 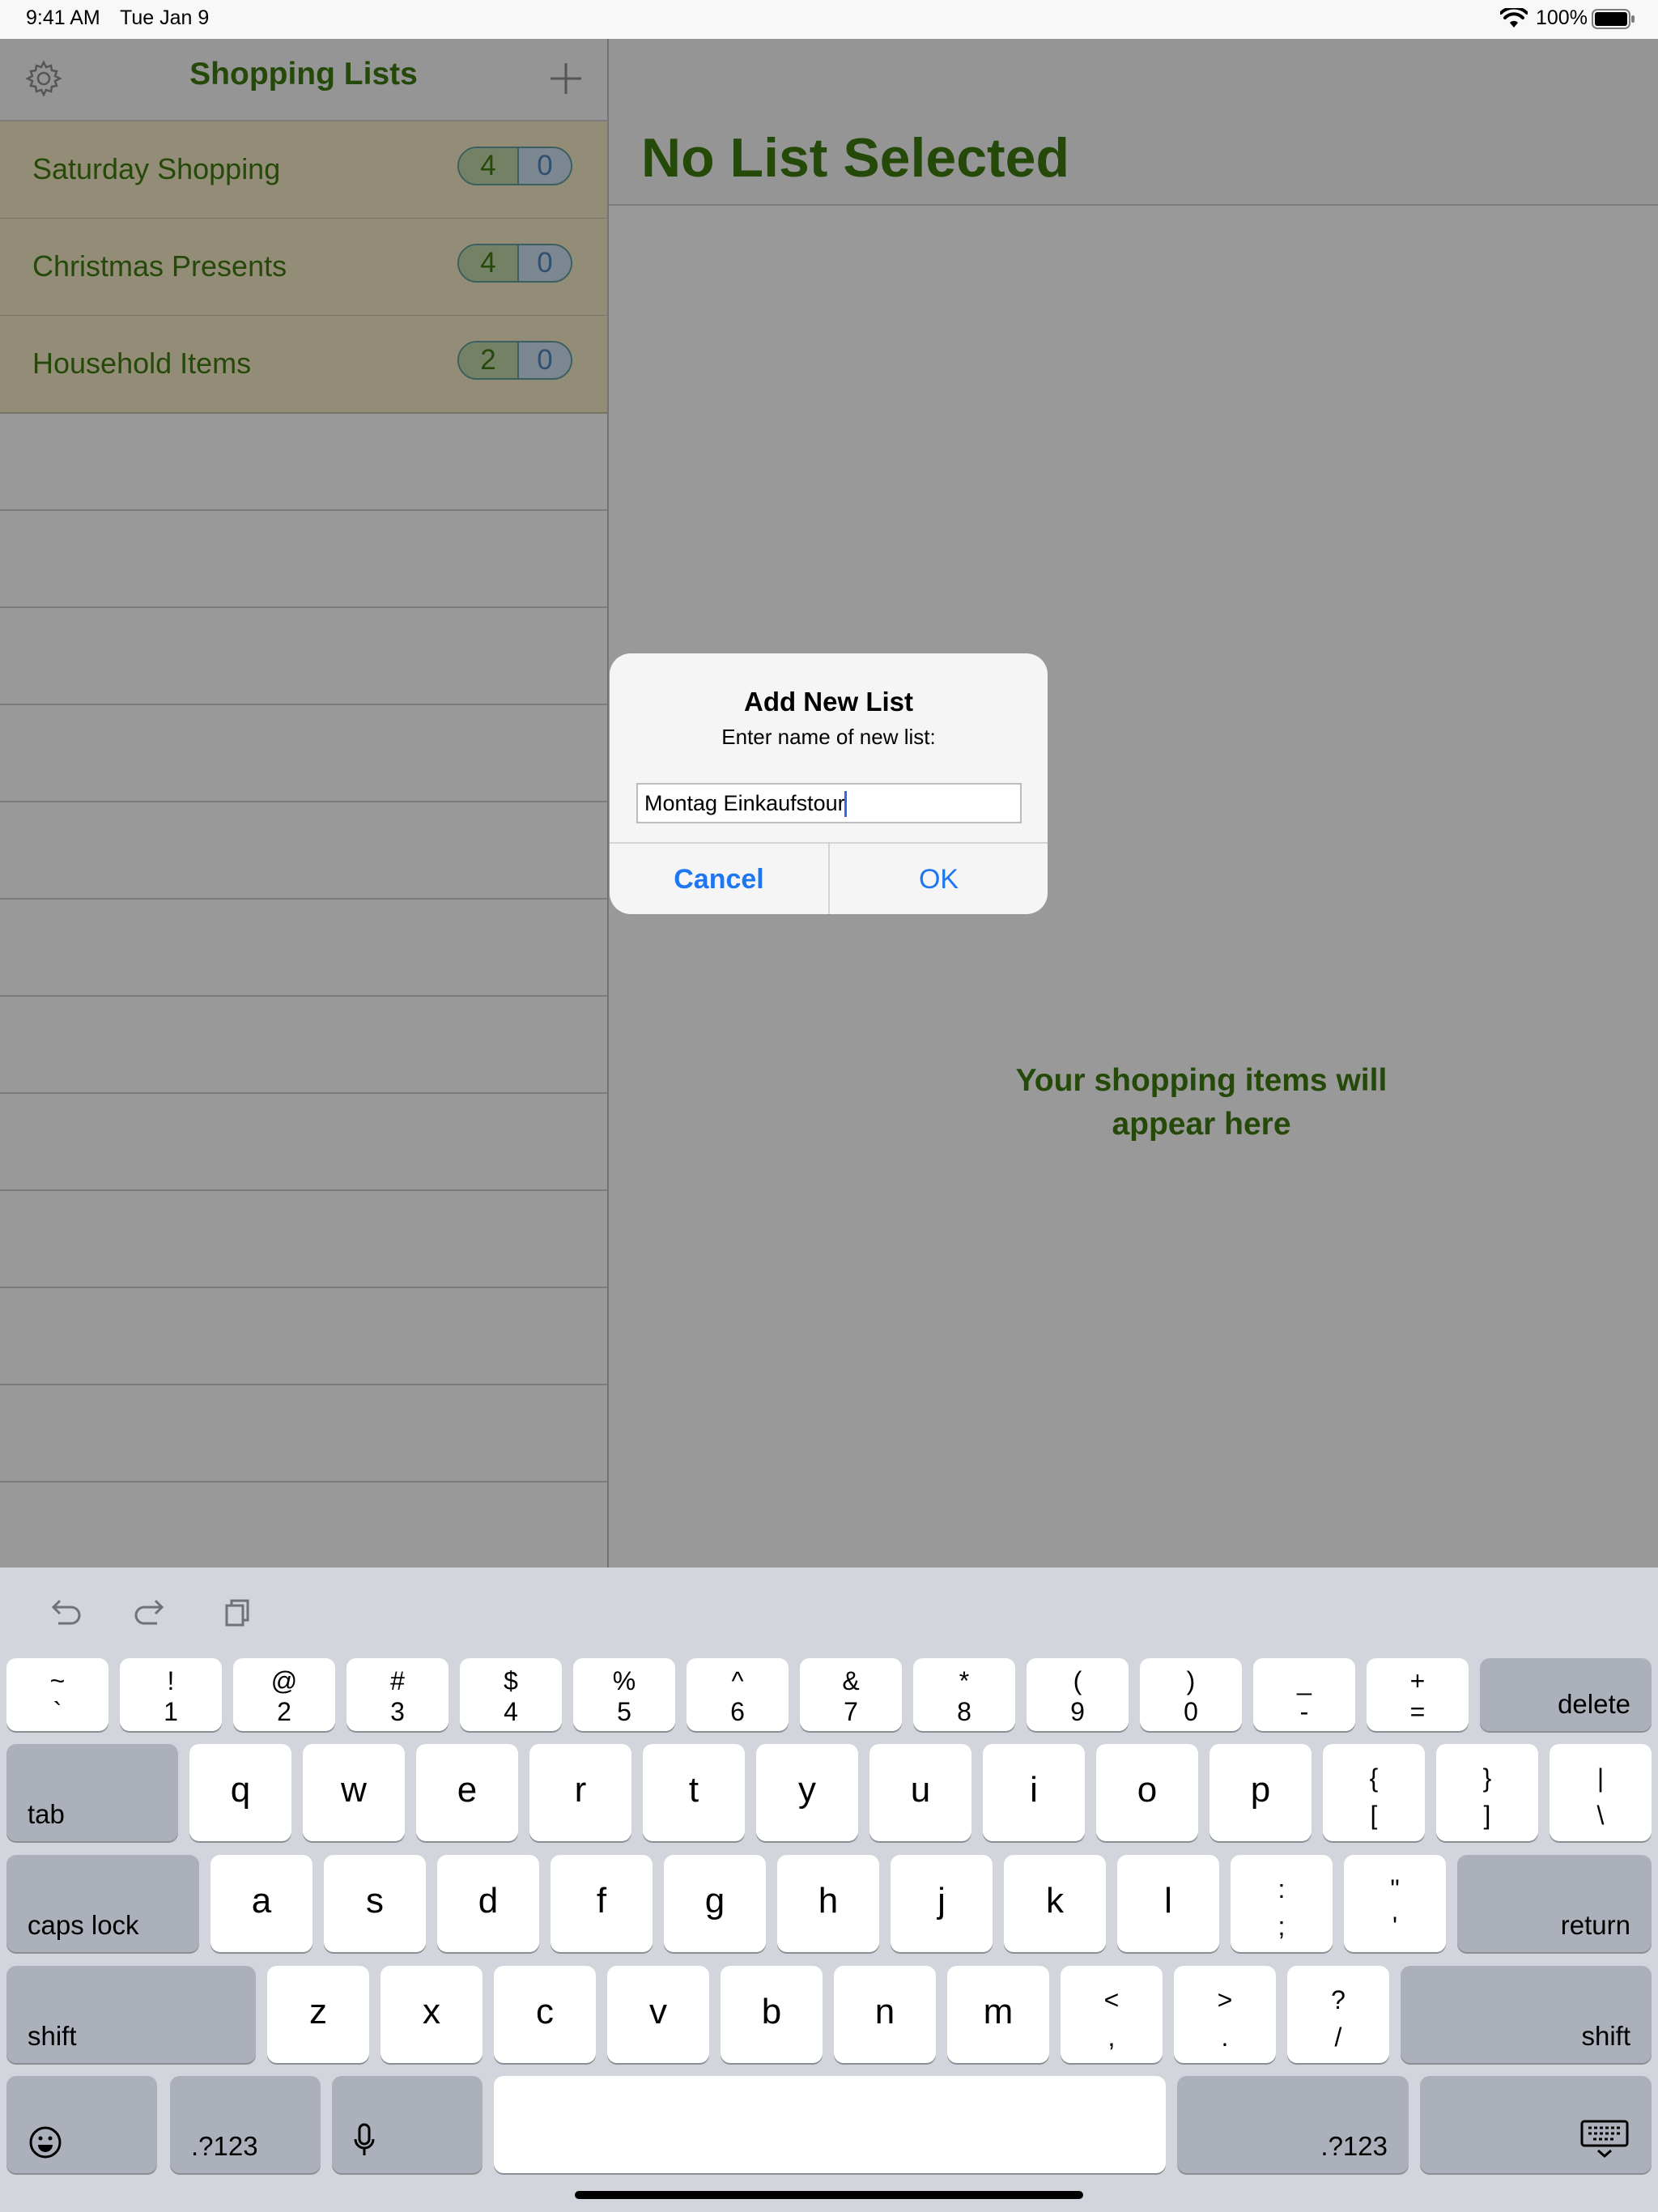 I want to click on key-t: t, so click(x=694, y=1793).